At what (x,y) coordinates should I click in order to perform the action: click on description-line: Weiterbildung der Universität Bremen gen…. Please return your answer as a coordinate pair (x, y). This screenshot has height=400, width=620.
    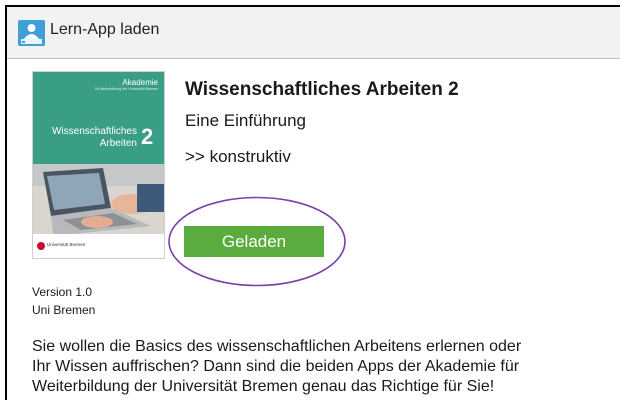
    Looking at the image, I should click on (263, 386).